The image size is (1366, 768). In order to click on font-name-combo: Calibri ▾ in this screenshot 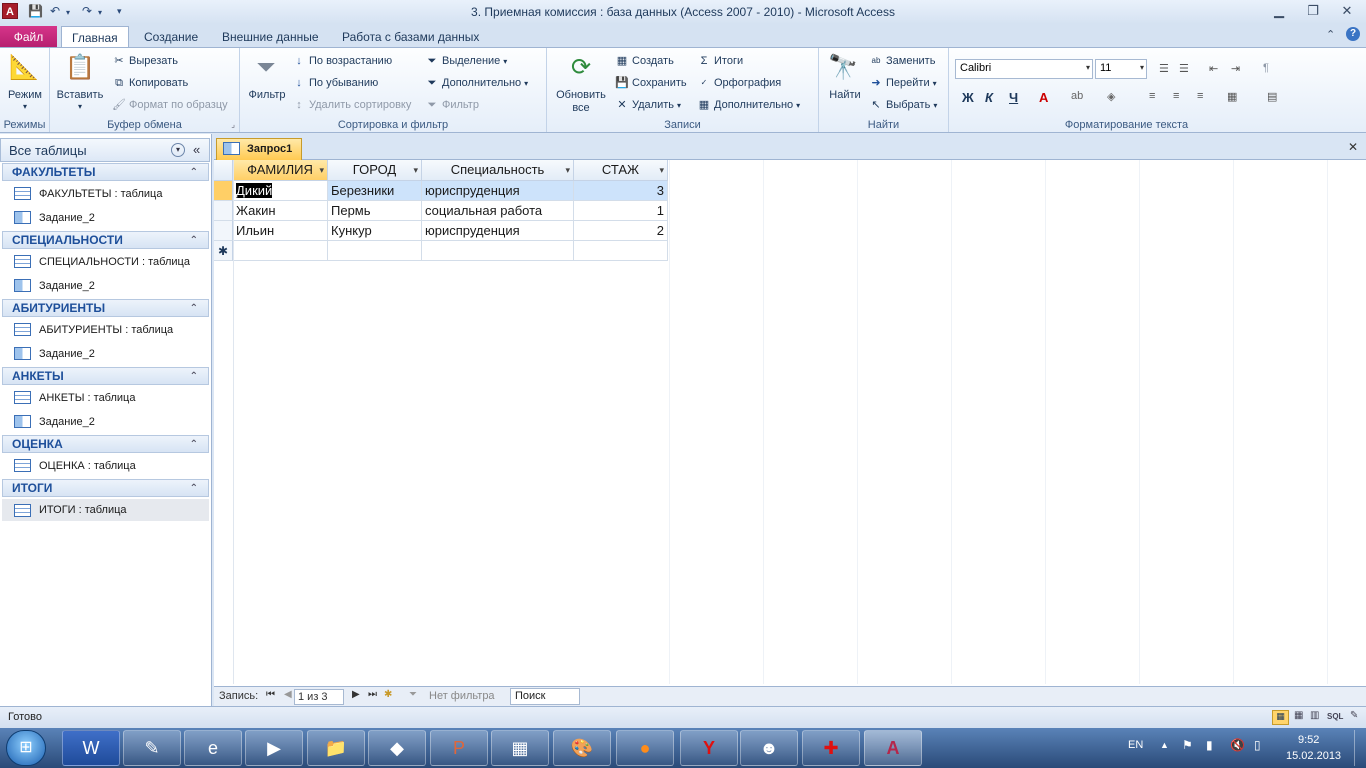, I will do `click(1024, 69)`.